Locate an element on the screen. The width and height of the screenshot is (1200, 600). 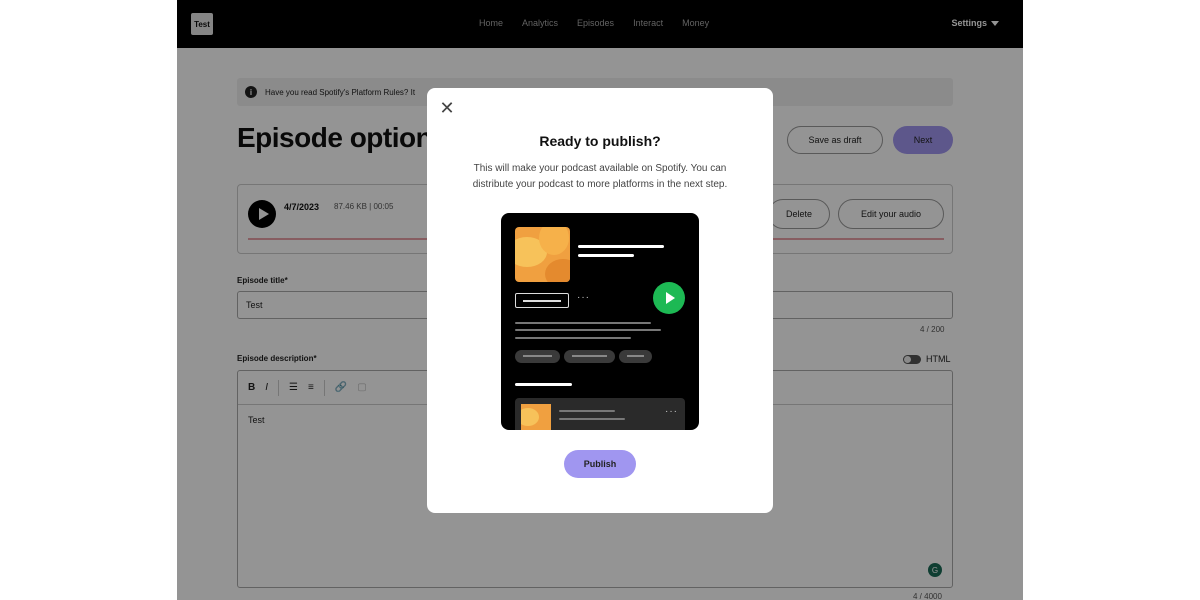
episode-more-icon: ··· is located at coordinates (671, 411).